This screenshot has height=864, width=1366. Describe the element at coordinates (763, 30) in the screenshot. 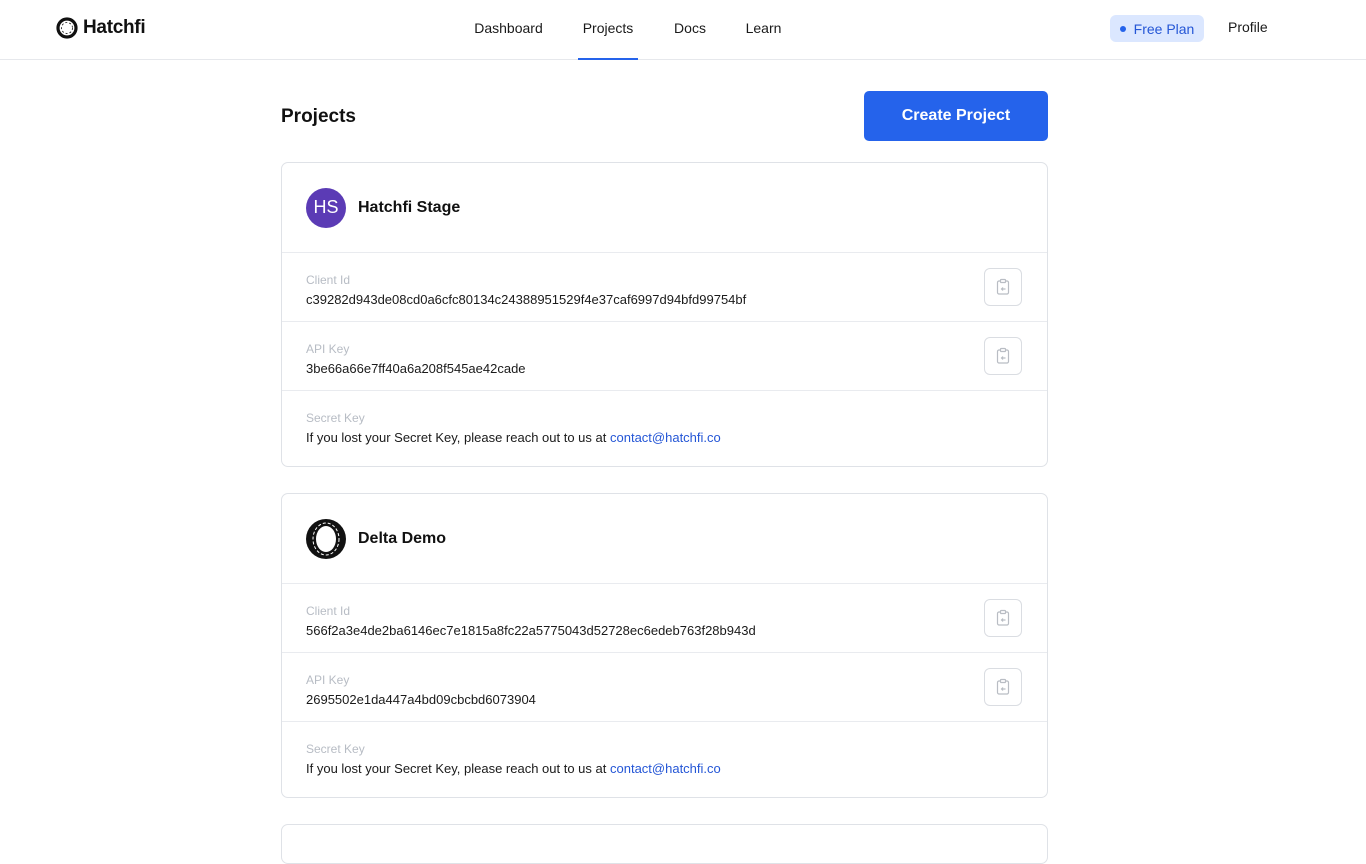

I see `nav-learn: Learn` at that location.